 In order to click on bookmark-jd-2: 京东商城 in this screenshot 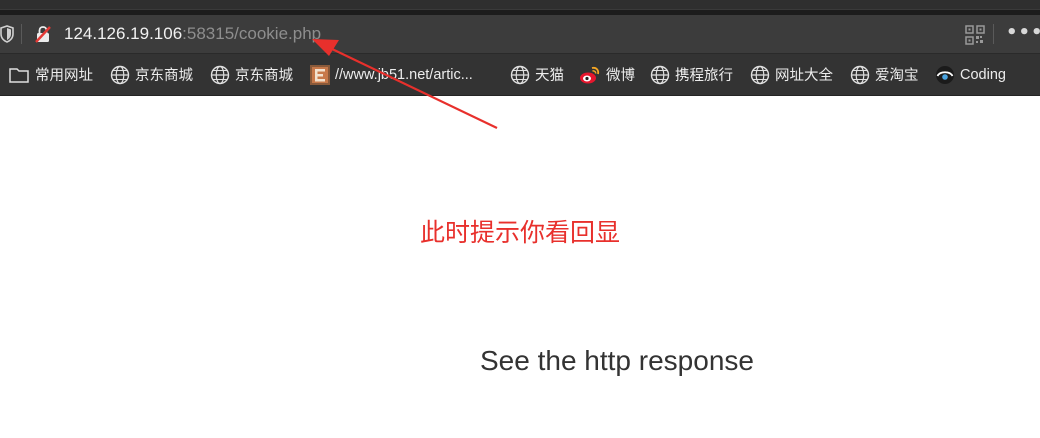, I will do `click(251, 74)`.